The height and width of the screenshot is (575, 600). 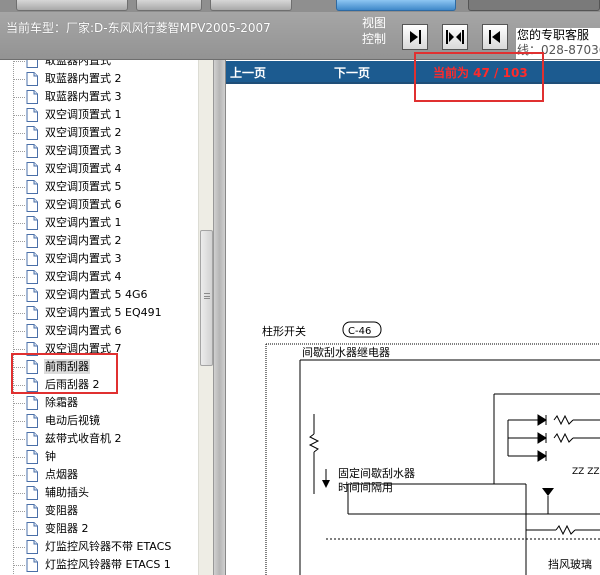 I want to click on tree-item-label: 灯监控风铃器不带 ETACS, so click(x=108, y=546).